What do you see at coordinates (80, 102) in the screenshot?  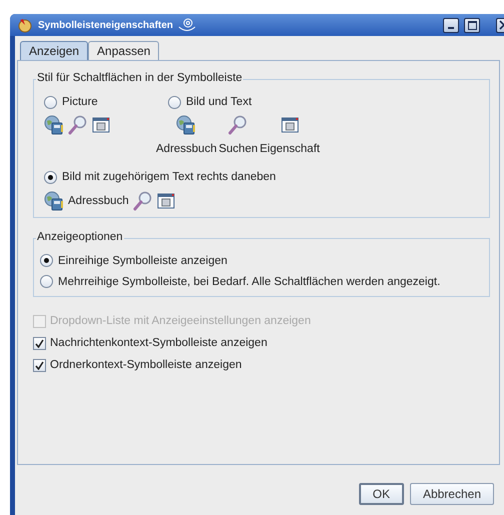 I see `option-label: Picture` at bounding box center [80, 102].